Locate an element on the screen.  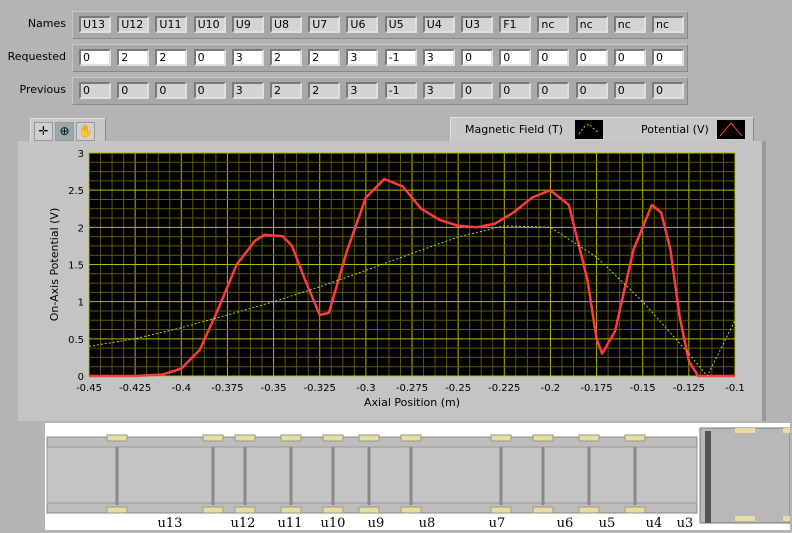
names-cell: U11 is located at coordinates (171, 24).